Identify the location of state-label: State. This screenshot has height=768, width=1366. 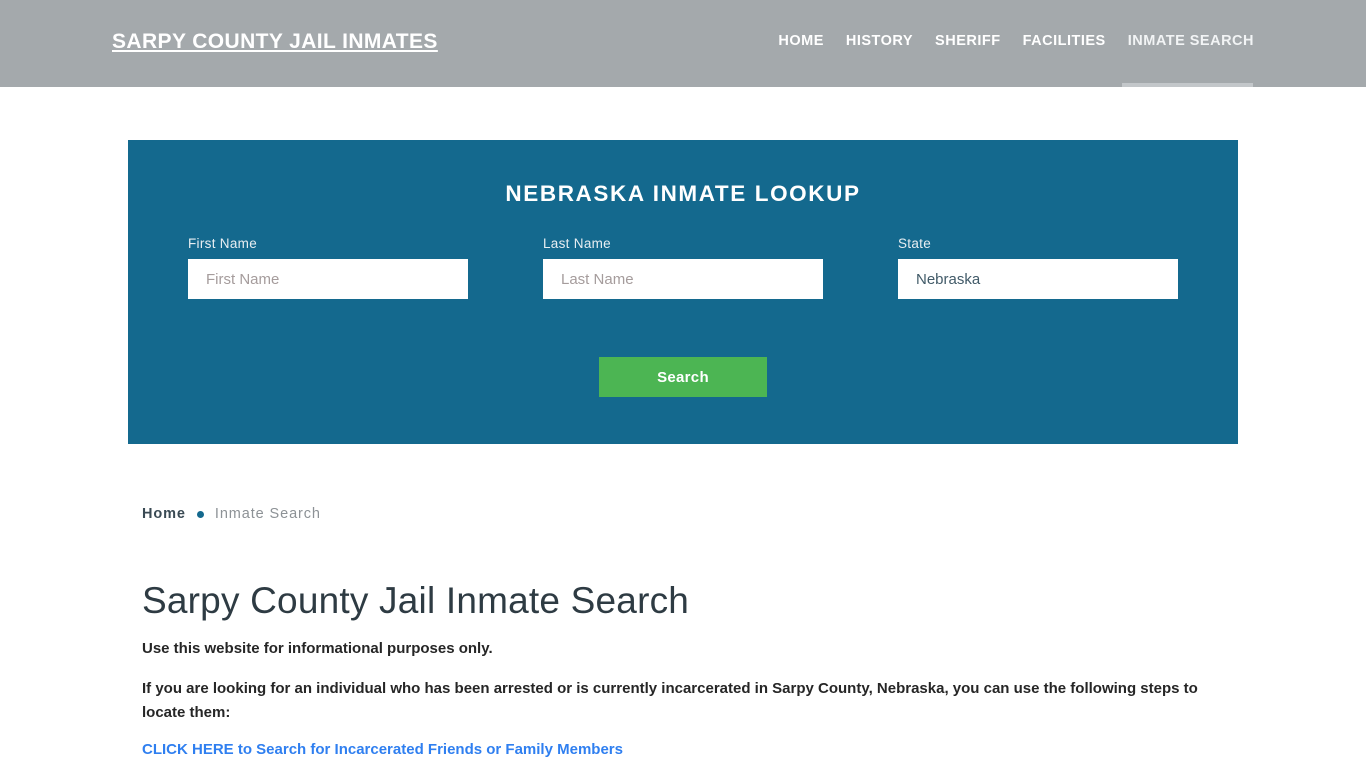
(915, 243).